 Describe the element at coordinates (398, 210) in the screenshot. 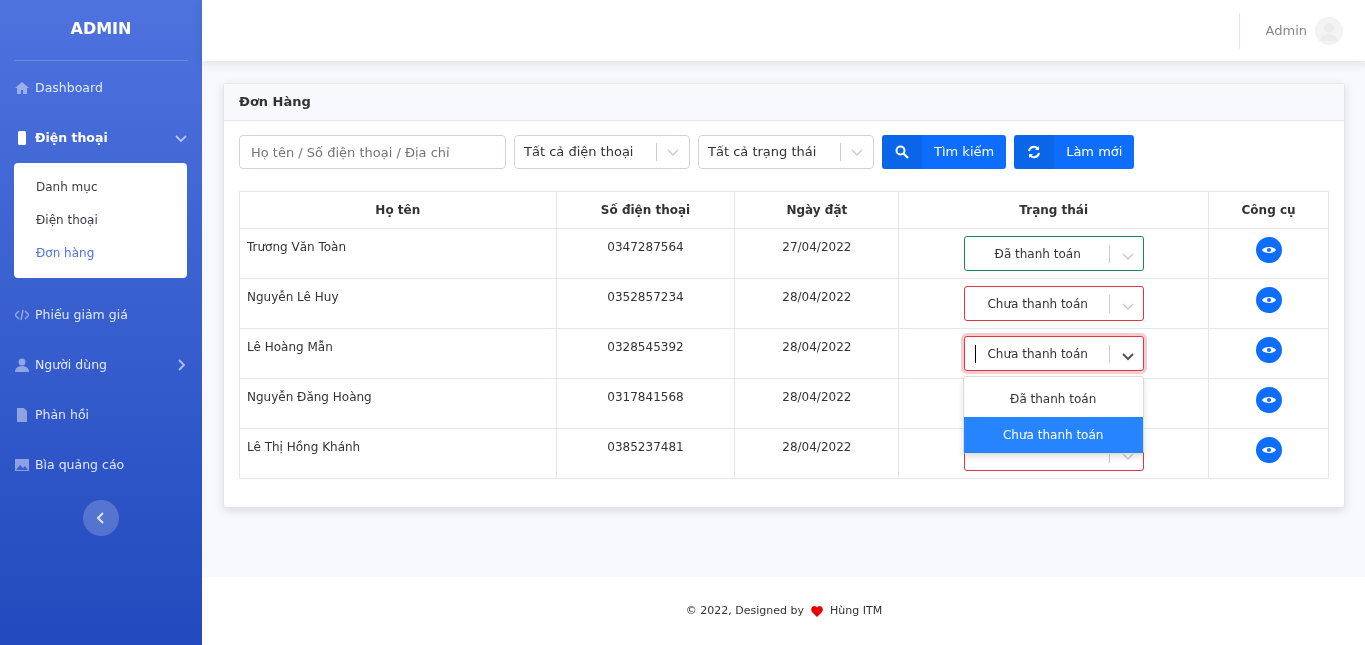

I see `column-header: Họ tên` at that location.